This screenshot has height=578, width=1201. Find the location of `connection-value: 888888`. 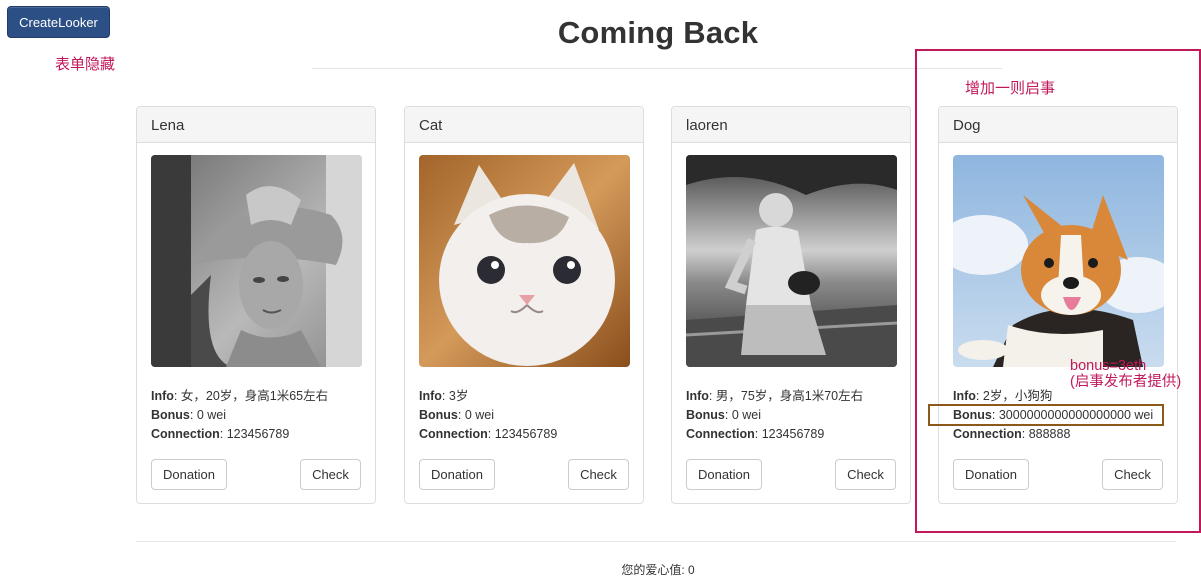

connection-value: 888888 is located at coordinates (1049, 434).